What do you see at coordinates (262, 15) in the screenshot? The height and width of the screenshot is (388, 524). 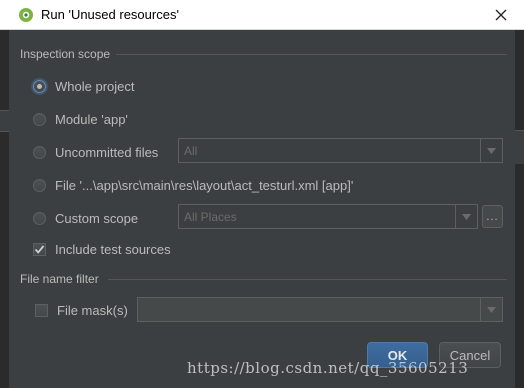 I see `title-bar: Run 'Unused resources'` at bounding box center [262, 15].